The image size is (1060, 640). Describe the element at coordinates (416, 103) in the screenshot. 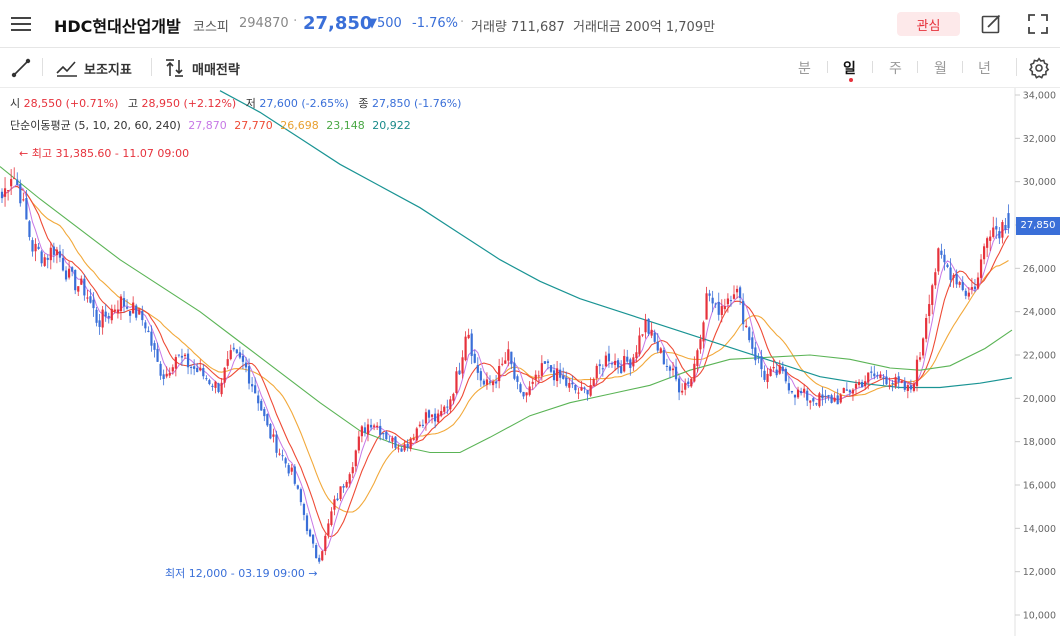

I see `close-value: 27,850 (-1.76%)` at that location.